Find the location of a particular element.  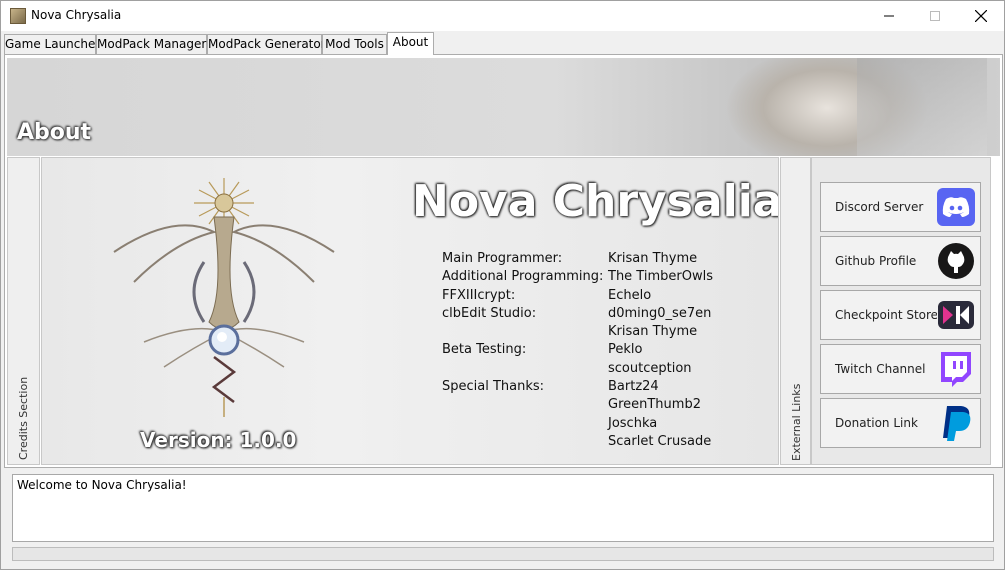

banner-art-detail is located at coordinates (922, 107).